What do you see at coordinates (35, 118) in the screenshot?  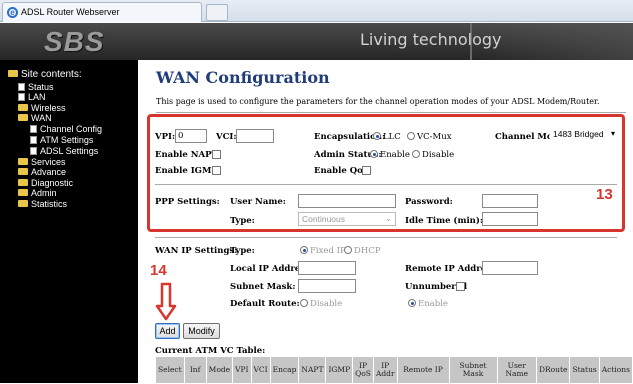 I see `sidebar-item-wan: WAN` at bounding box center [35, 118].